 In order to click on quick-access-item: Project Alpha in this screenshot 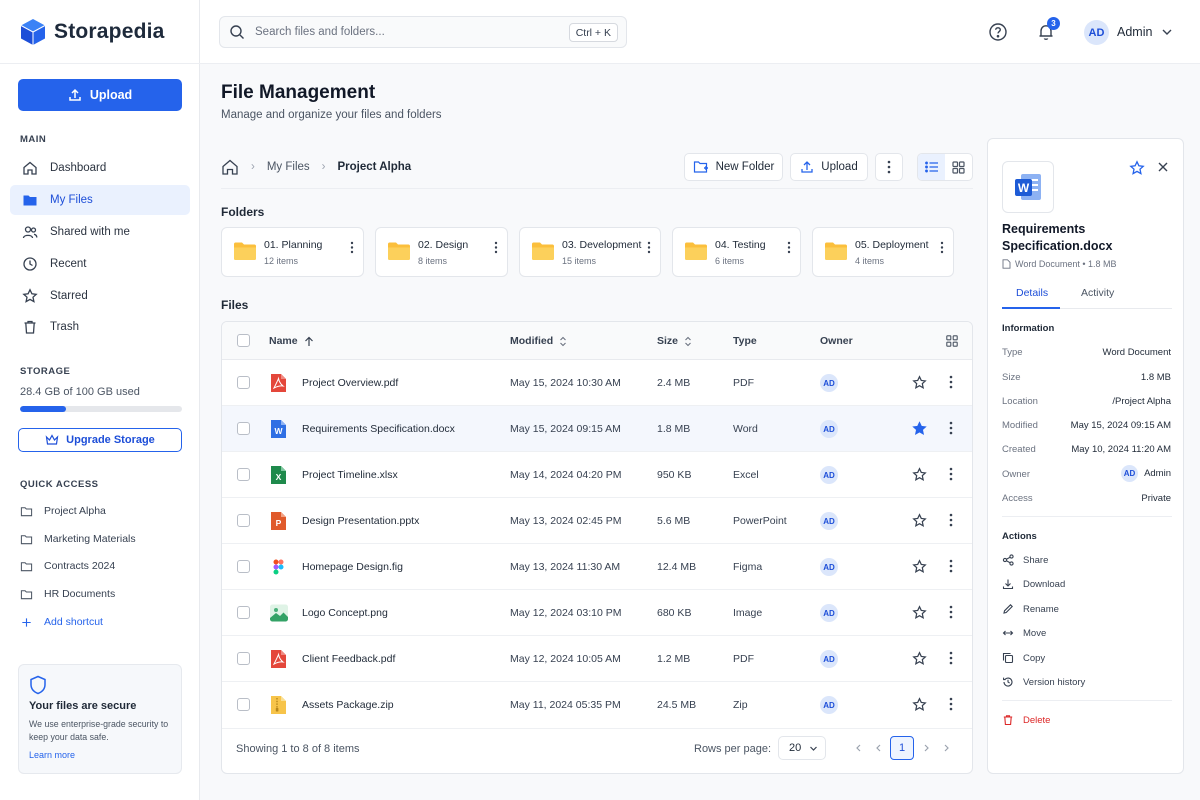, I will do `click(63, 511)`.